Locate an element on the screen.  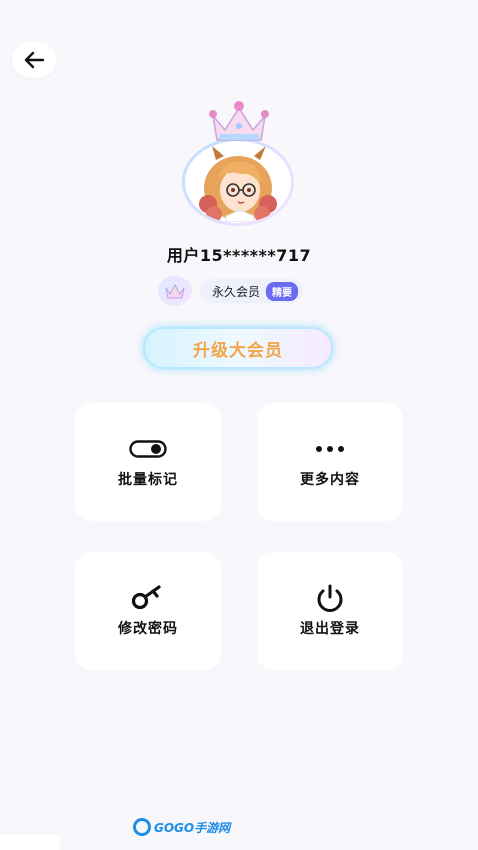
more-content-card: 更多内容 is located at coordinates (330, 462).